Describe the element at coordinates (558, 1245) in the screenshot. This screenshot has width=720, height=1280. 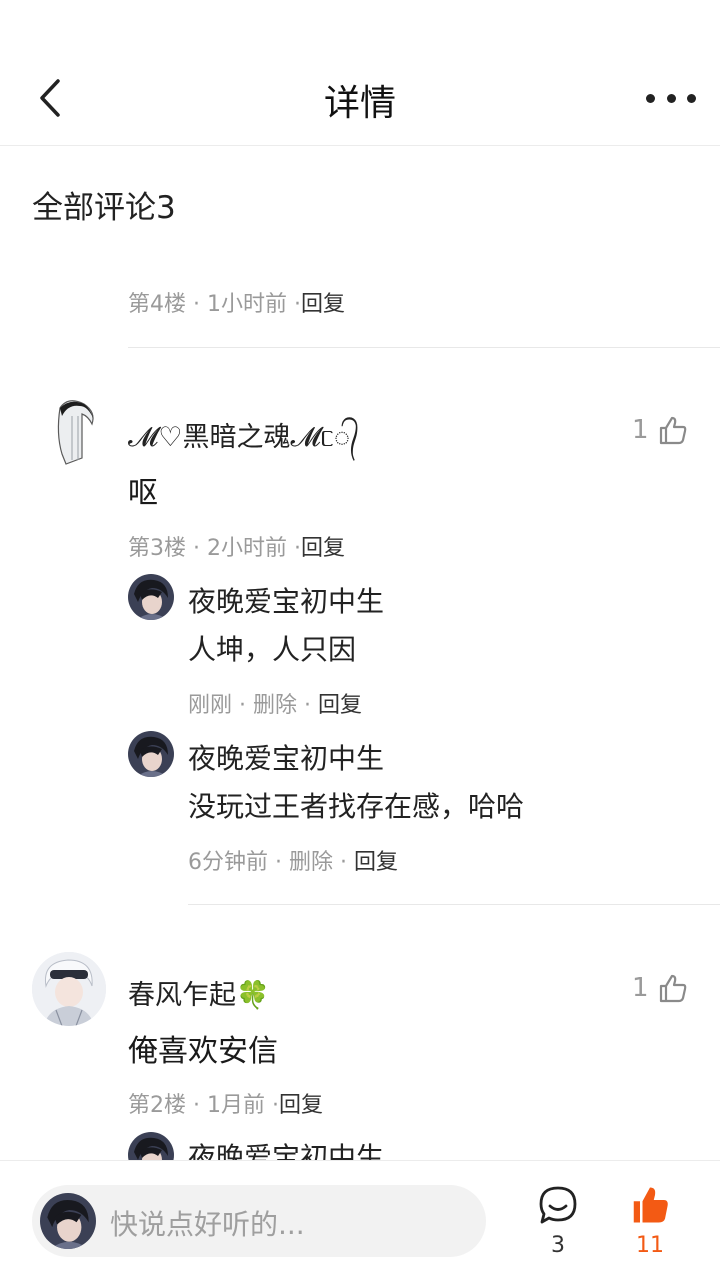
I see `comment-total: 3` at that location.